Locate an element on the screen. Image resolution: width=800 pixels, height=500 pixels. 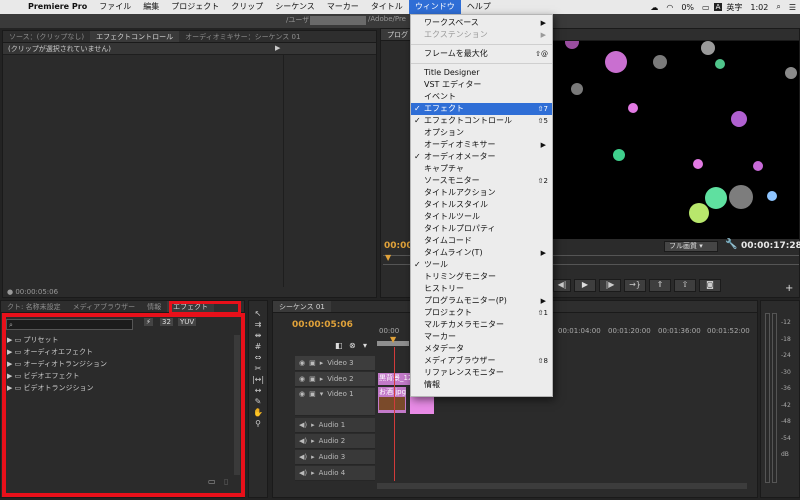
tab-effect-controls: エフェクトコントロール is located at coordinates (135, 36).